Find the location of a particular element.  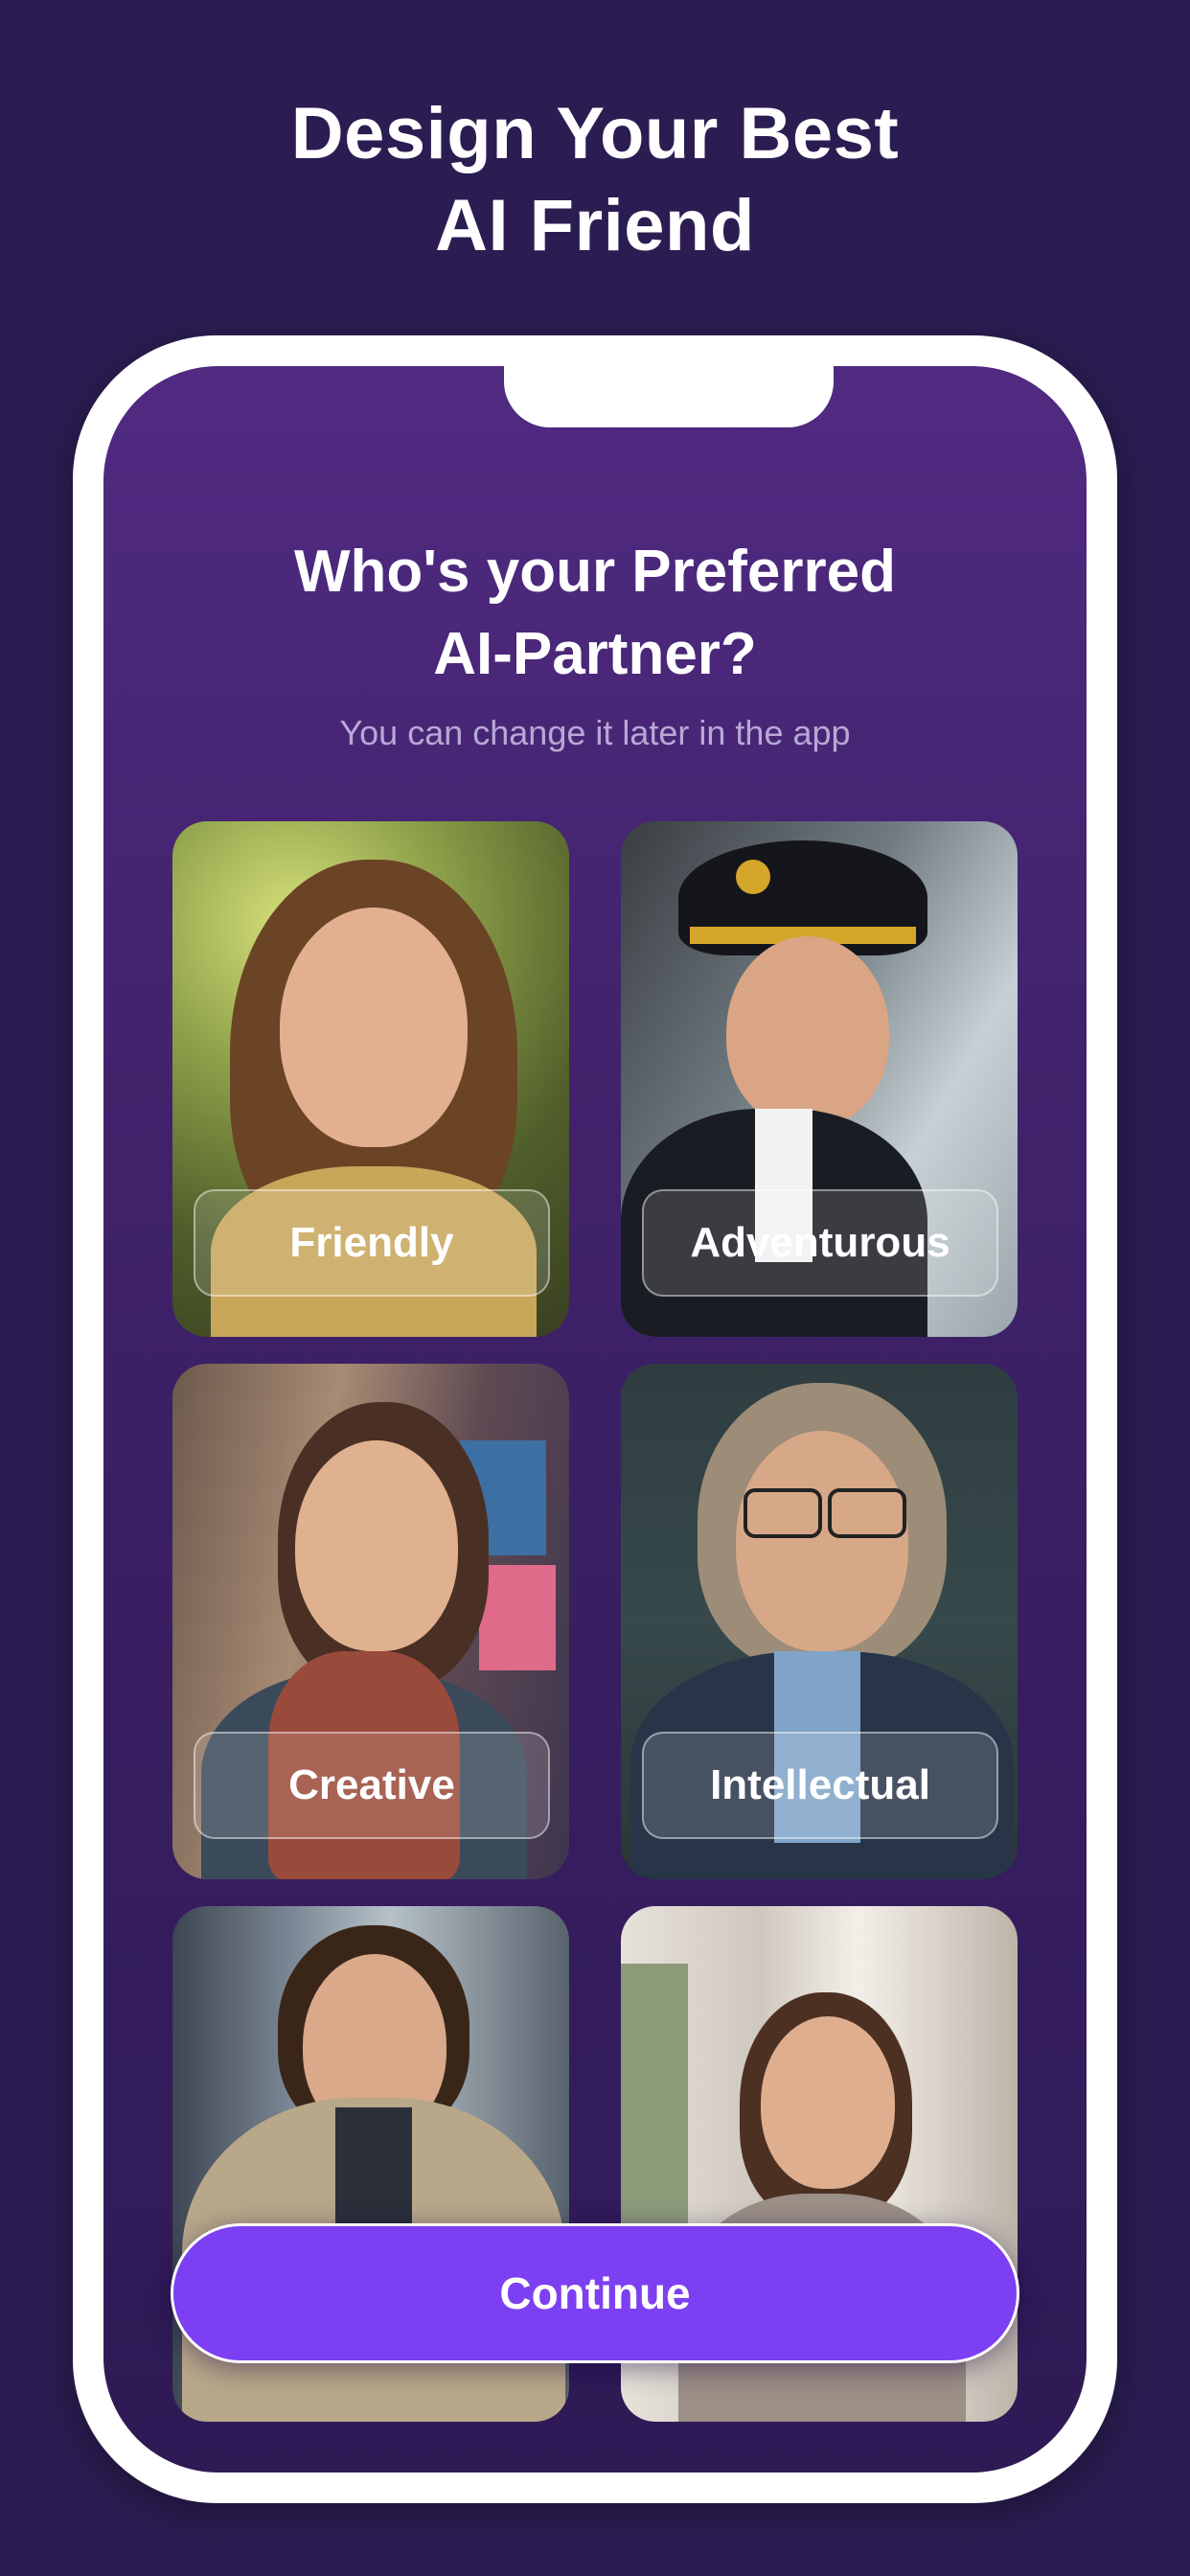

adventurous-label: Adventurous is located at coordinates (820, 1243).